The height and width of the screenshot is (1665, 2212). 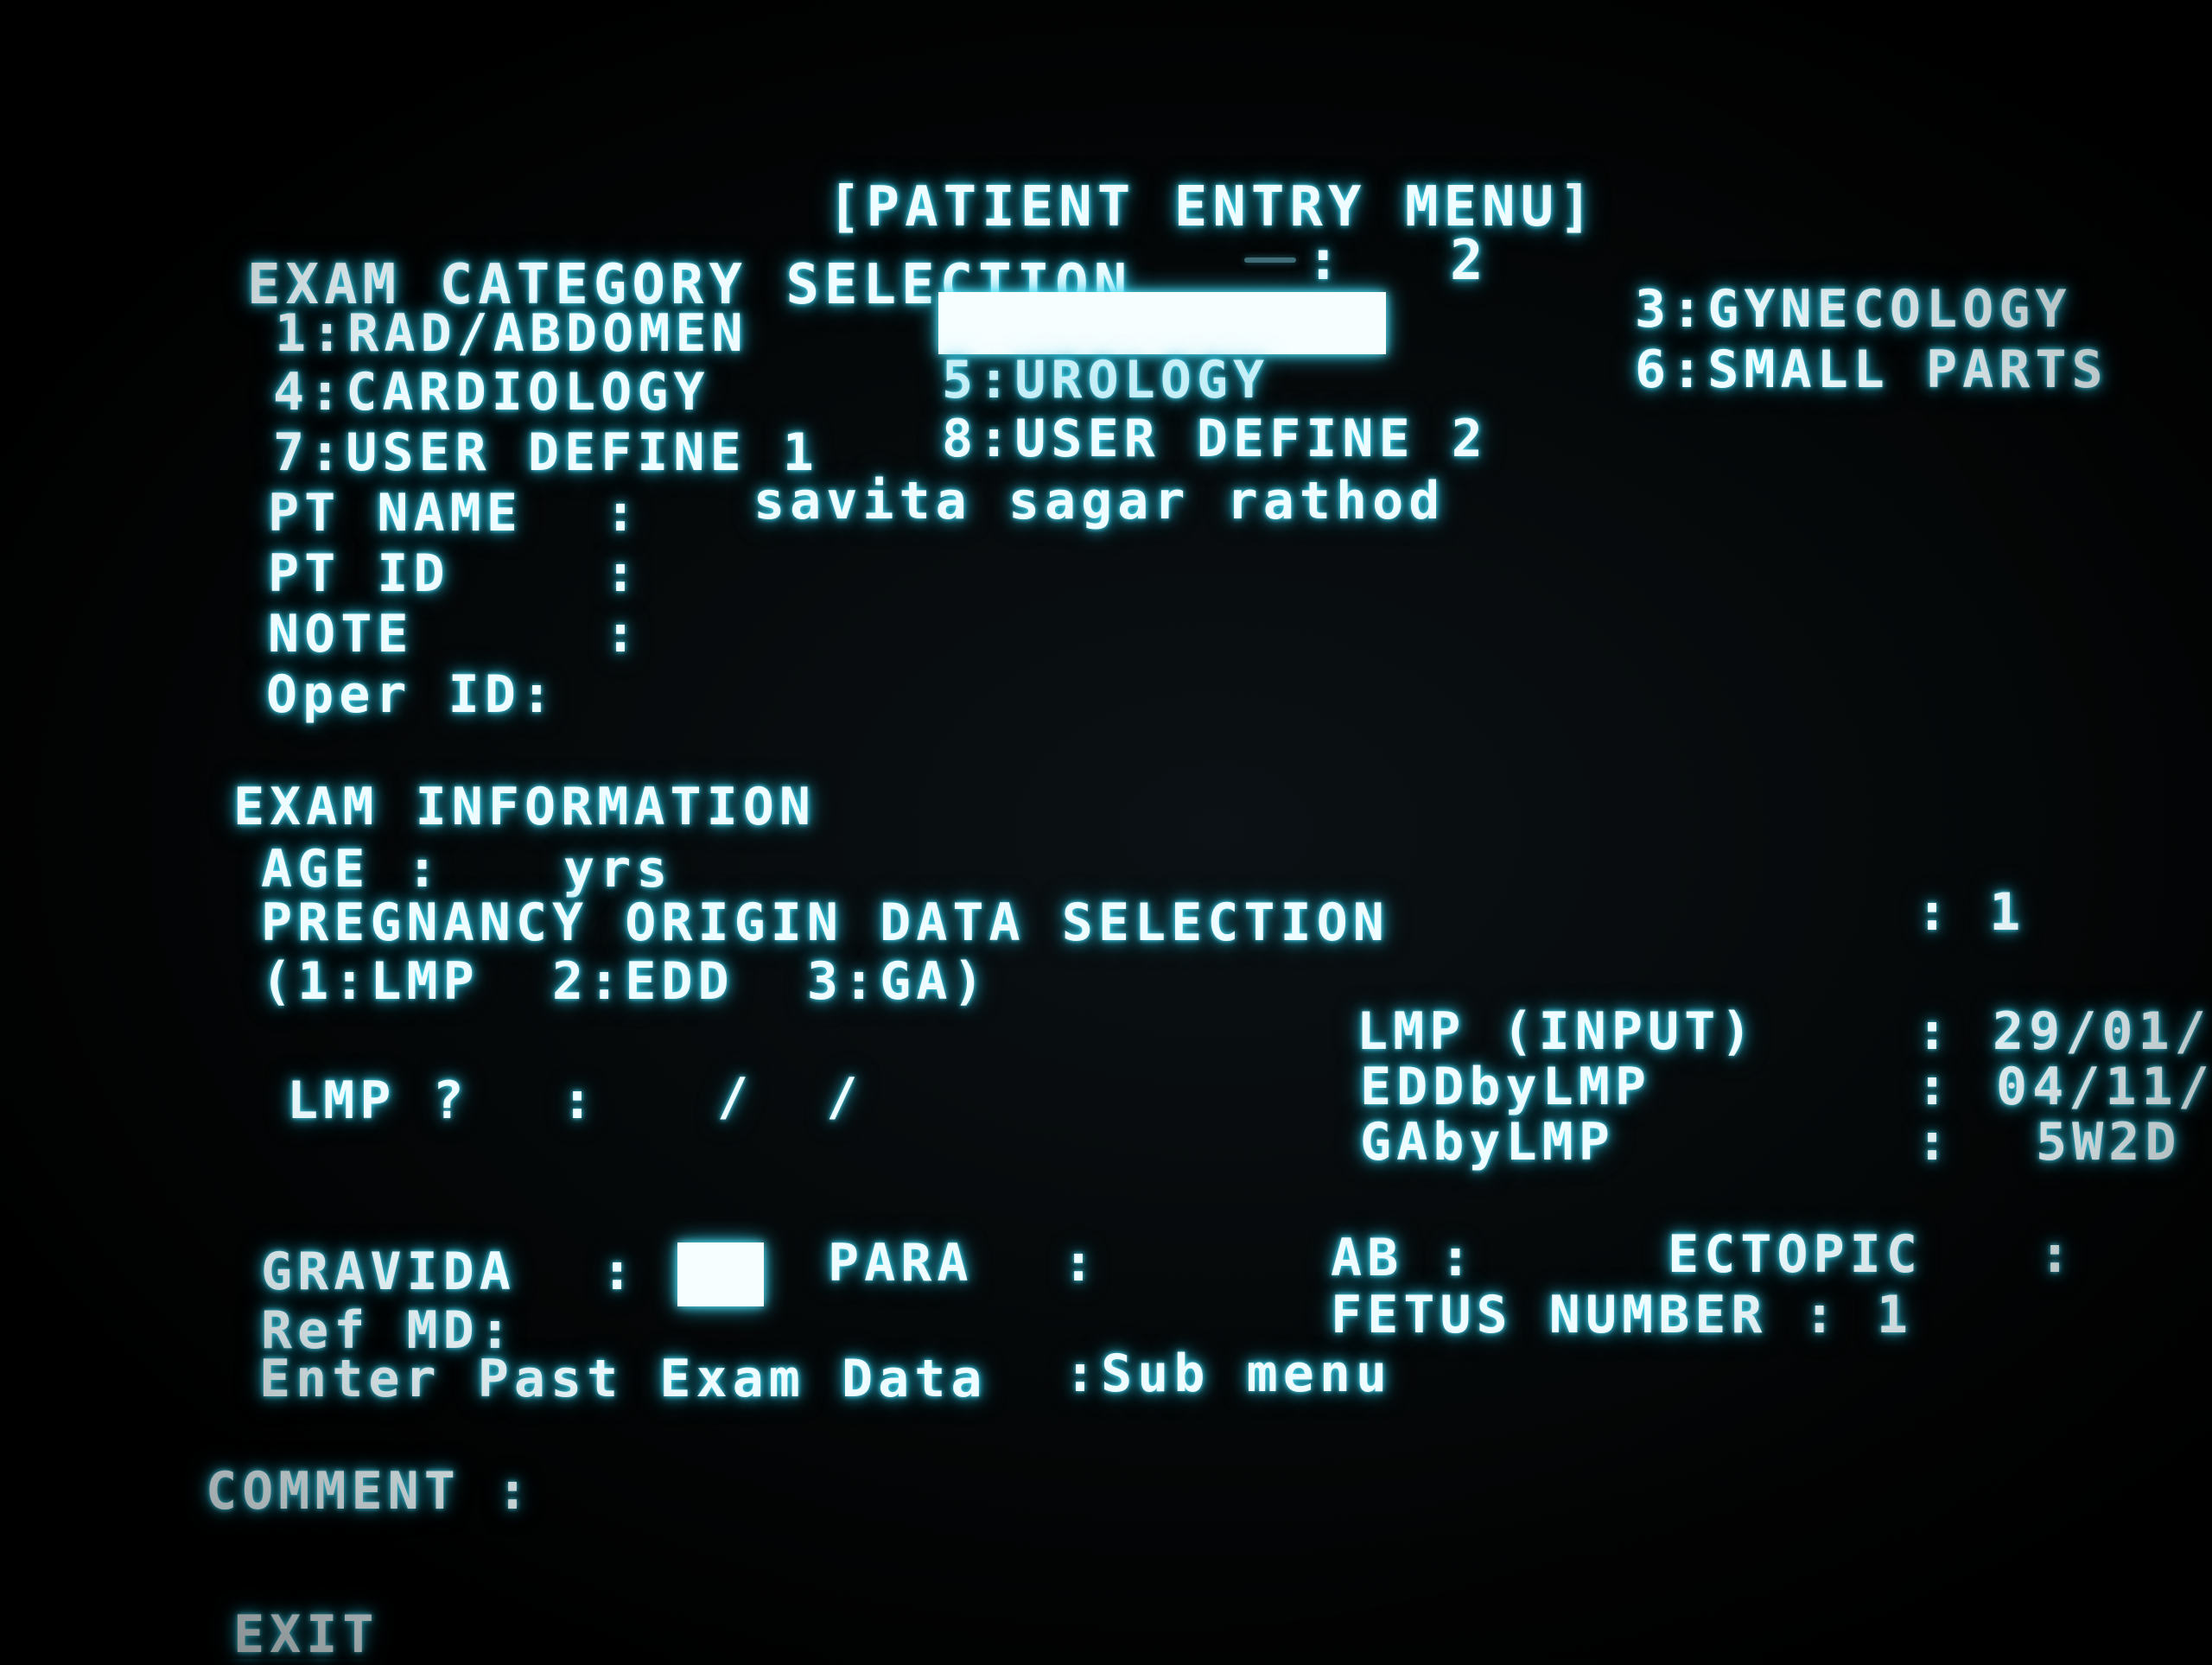 What do you see at coordinates (1213, 207) in the screenshot?
I see `page-title: [PATIENT ENTRY MENU]` at bounding box center [1213, 207].